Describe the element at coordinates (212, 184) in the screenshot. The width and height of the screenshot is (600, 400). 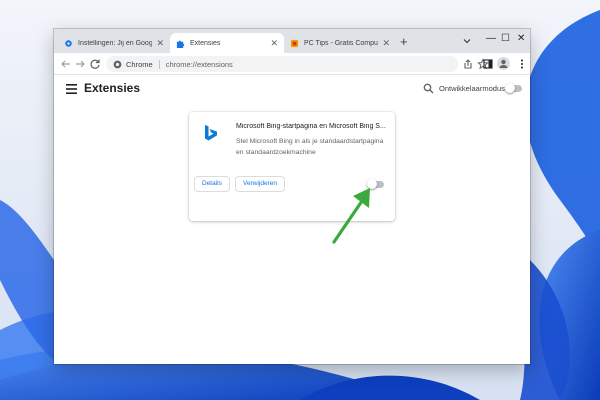
I see `details-button: Details` at that location.